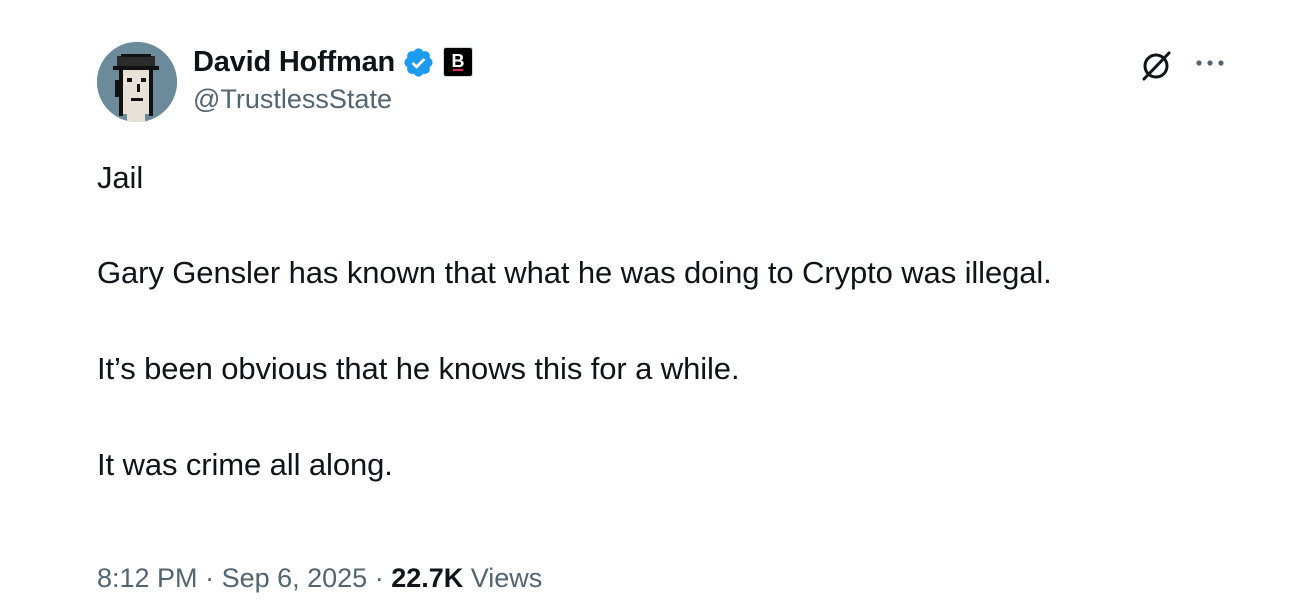 Image resolution: width=1296 pixels, height=614 pixels. I want to click on display-name: David Hoffman, so click(294, 62).